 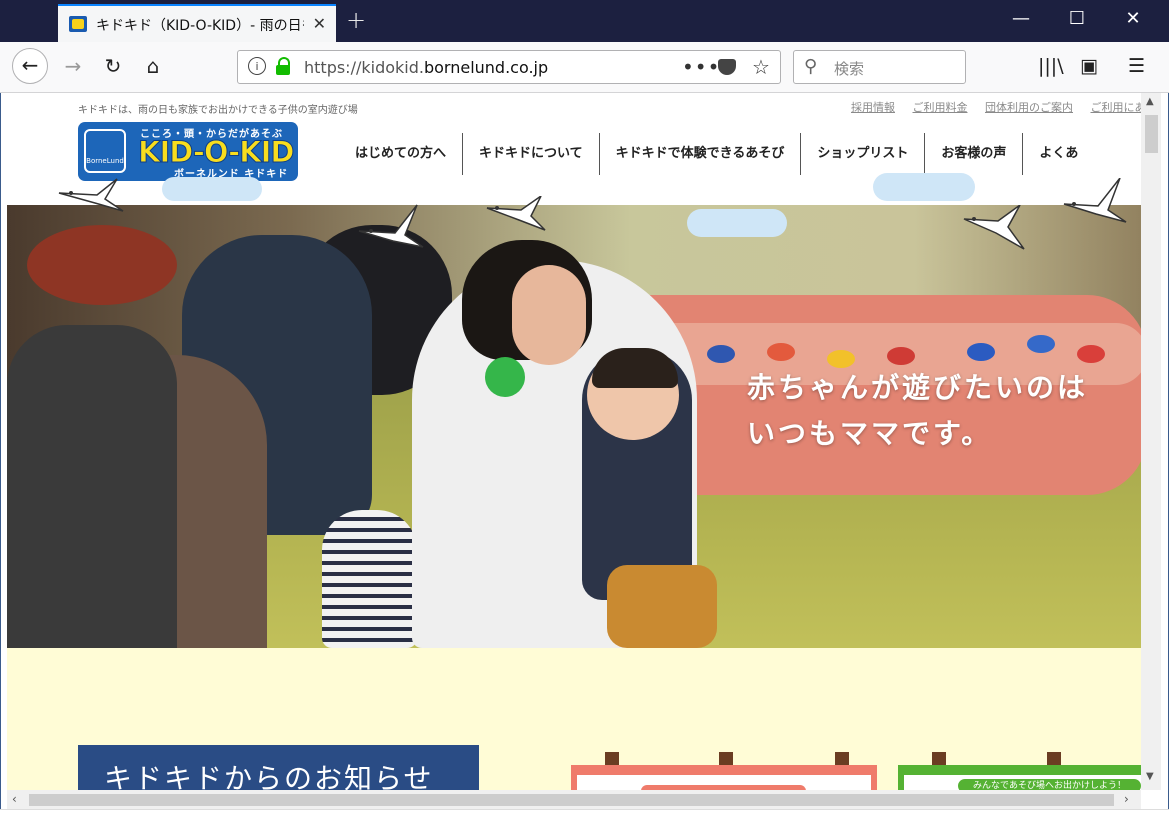 What do you see at coordinates (662, 606) in the screenshot?
I see `baby-pants` at bounding box center [662, 606].